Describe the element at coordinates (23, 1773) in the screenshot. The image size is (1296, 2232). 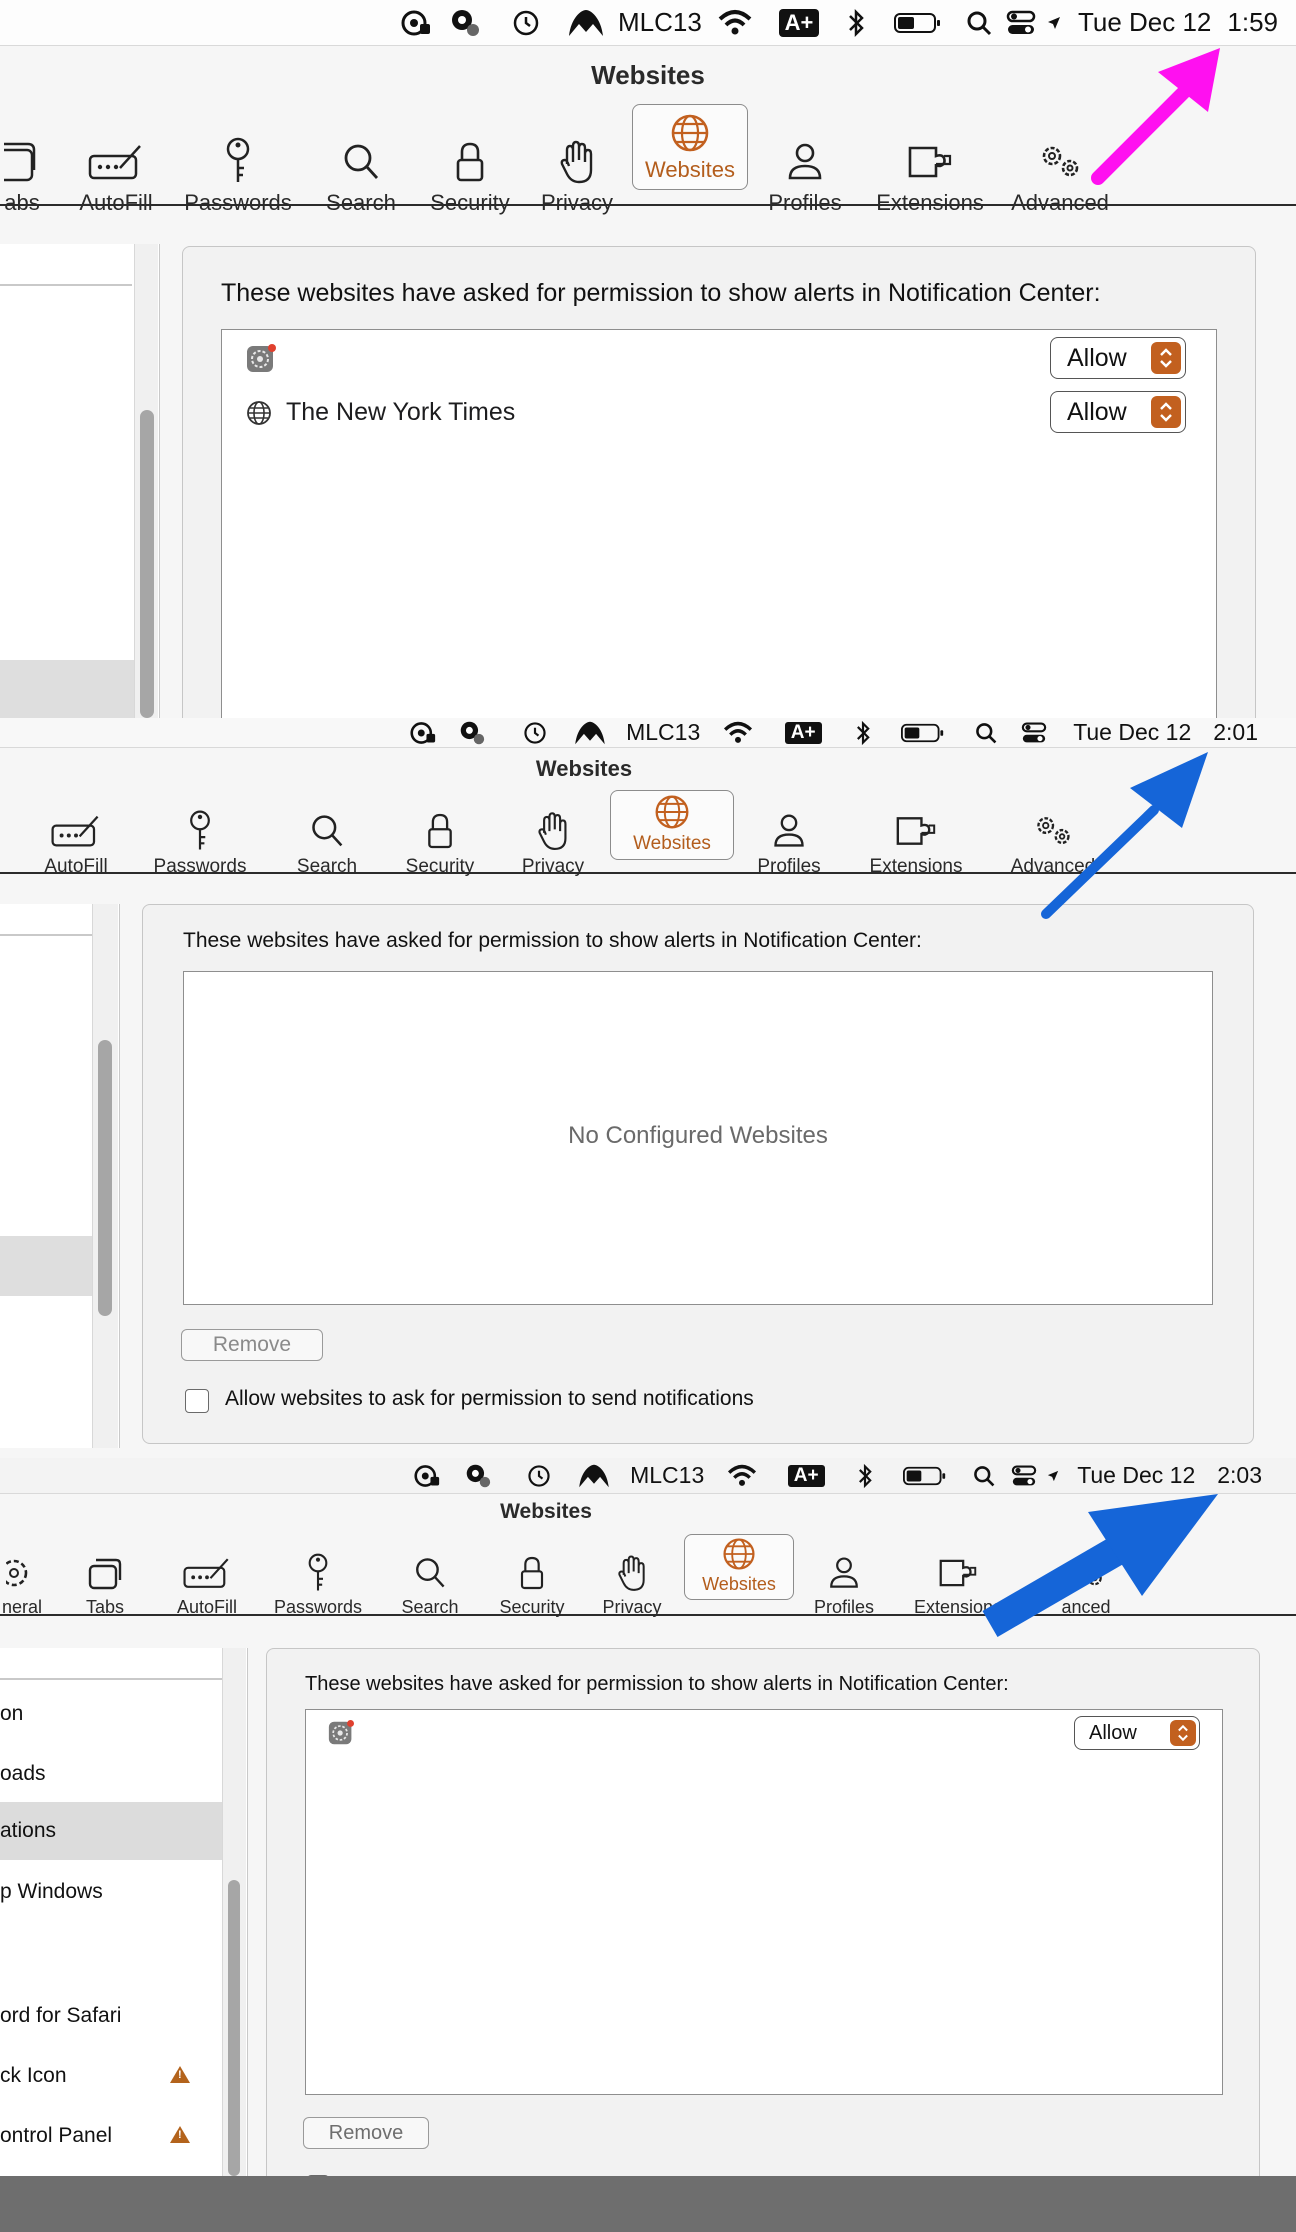
I see `sidebar-item-label: oads` at that location.